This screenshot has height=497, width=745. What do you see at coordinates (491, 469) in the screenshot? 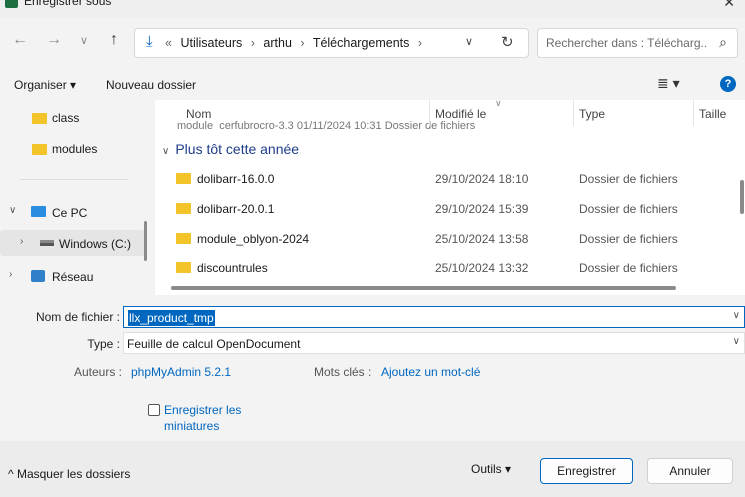
I see `tools-menu-button: Outils ▾` at bounding box center [491, 469].